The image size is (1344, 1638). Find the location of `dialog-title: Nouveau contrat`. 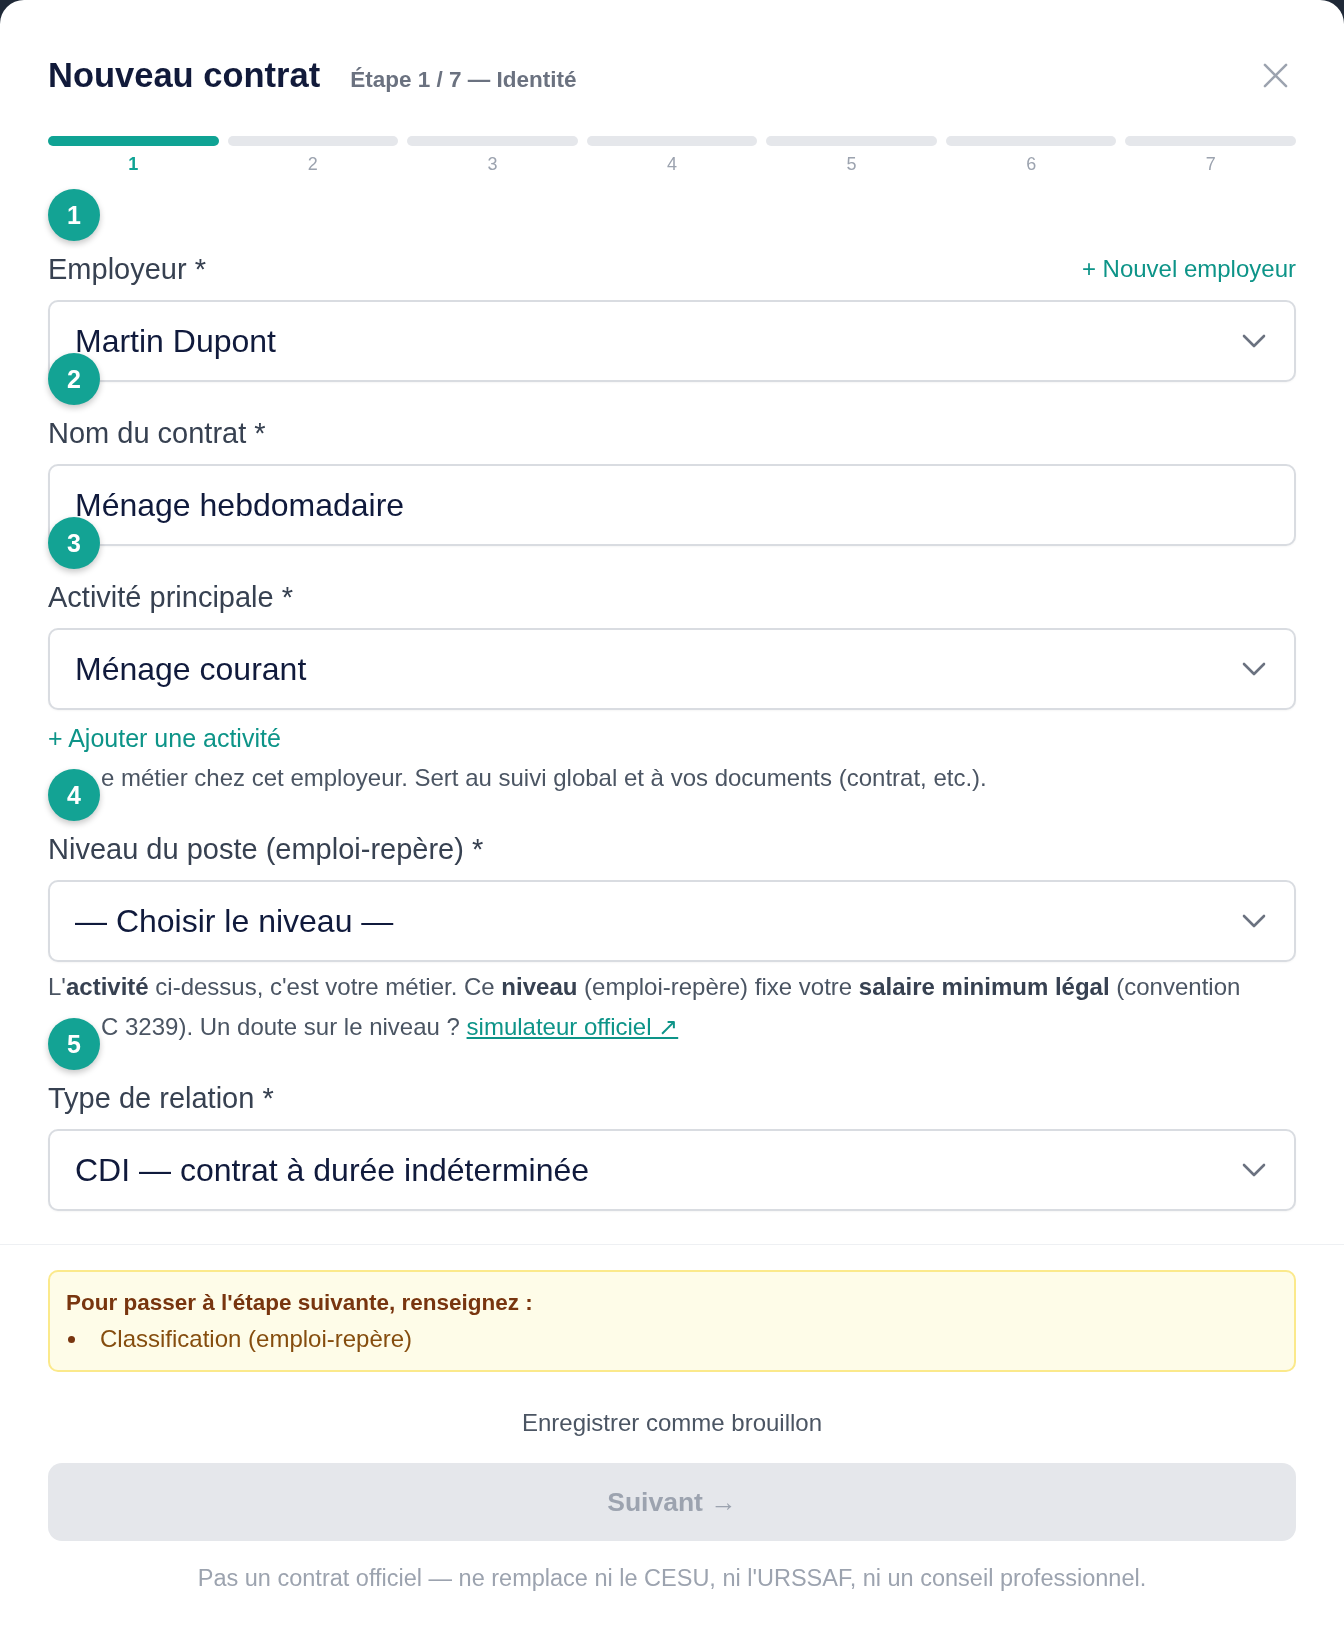

dialog-title: Nouveau contrat is located at coordinates (184, 75).